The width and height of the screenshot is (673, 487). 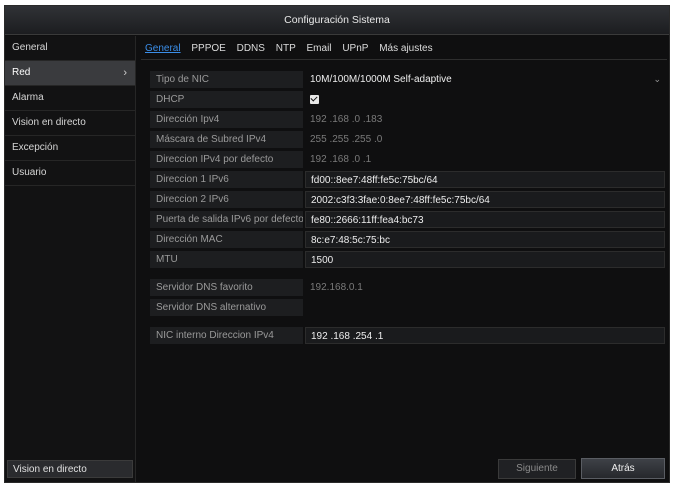 What do you see at coordinates (21, 72) in the screenshot?
I see `sidebar-item-label: Red` at bounding box center [21, 72].